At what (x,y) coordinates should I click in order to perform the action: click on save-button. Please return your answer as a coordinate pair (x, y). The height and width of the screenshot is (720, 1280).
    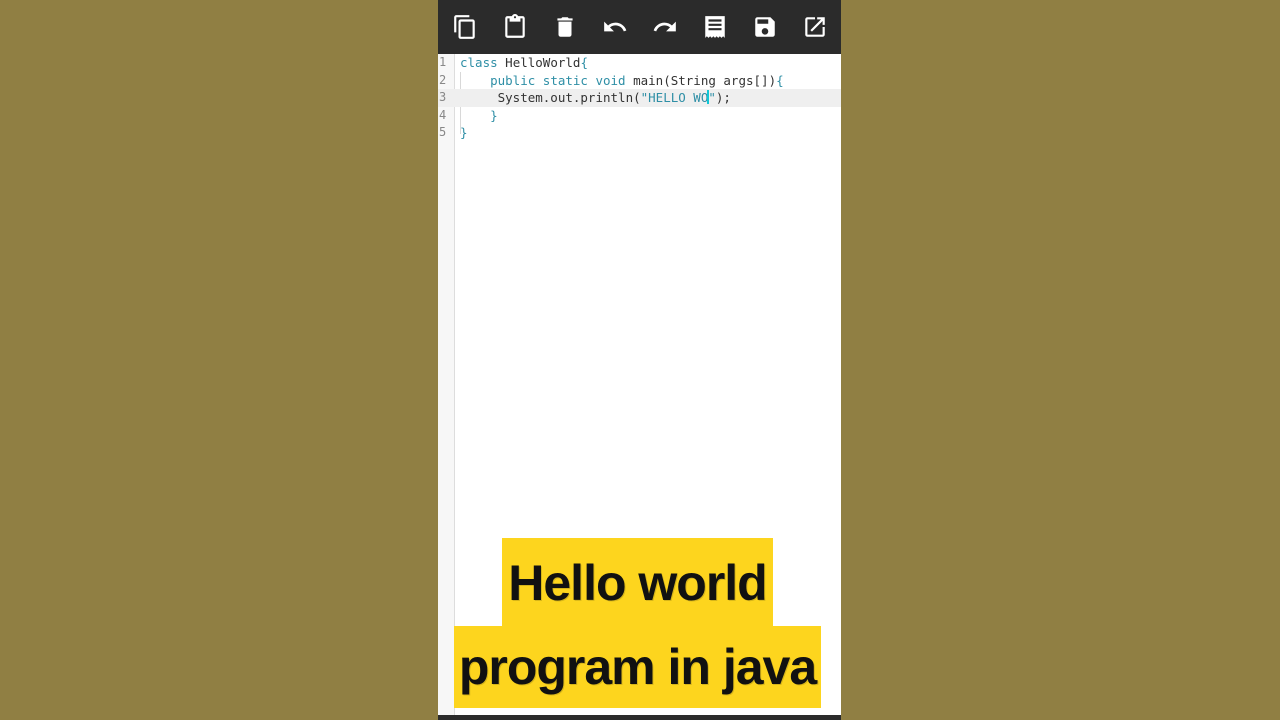
    Looking at the image, I should click on (765, 27).